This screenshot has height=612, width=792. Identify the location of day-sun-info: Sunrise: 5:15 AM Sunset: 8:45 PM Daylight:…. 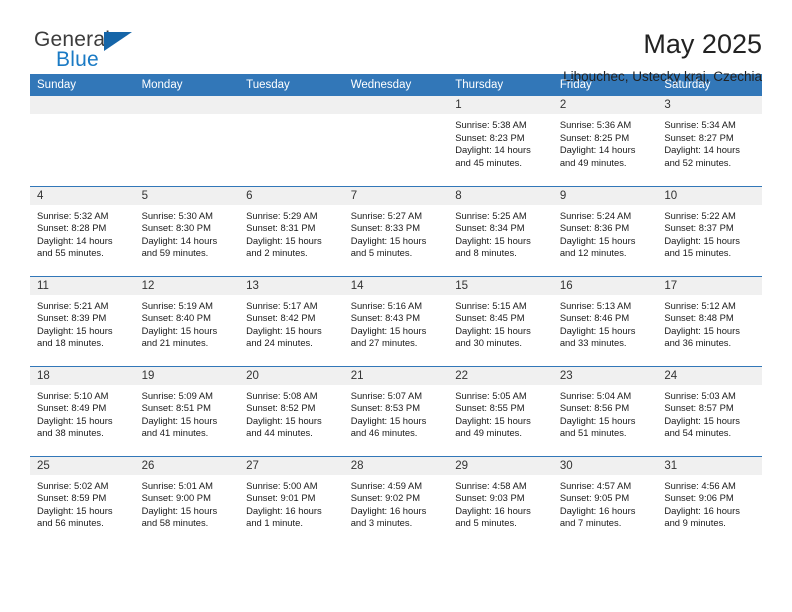
(500, 322).